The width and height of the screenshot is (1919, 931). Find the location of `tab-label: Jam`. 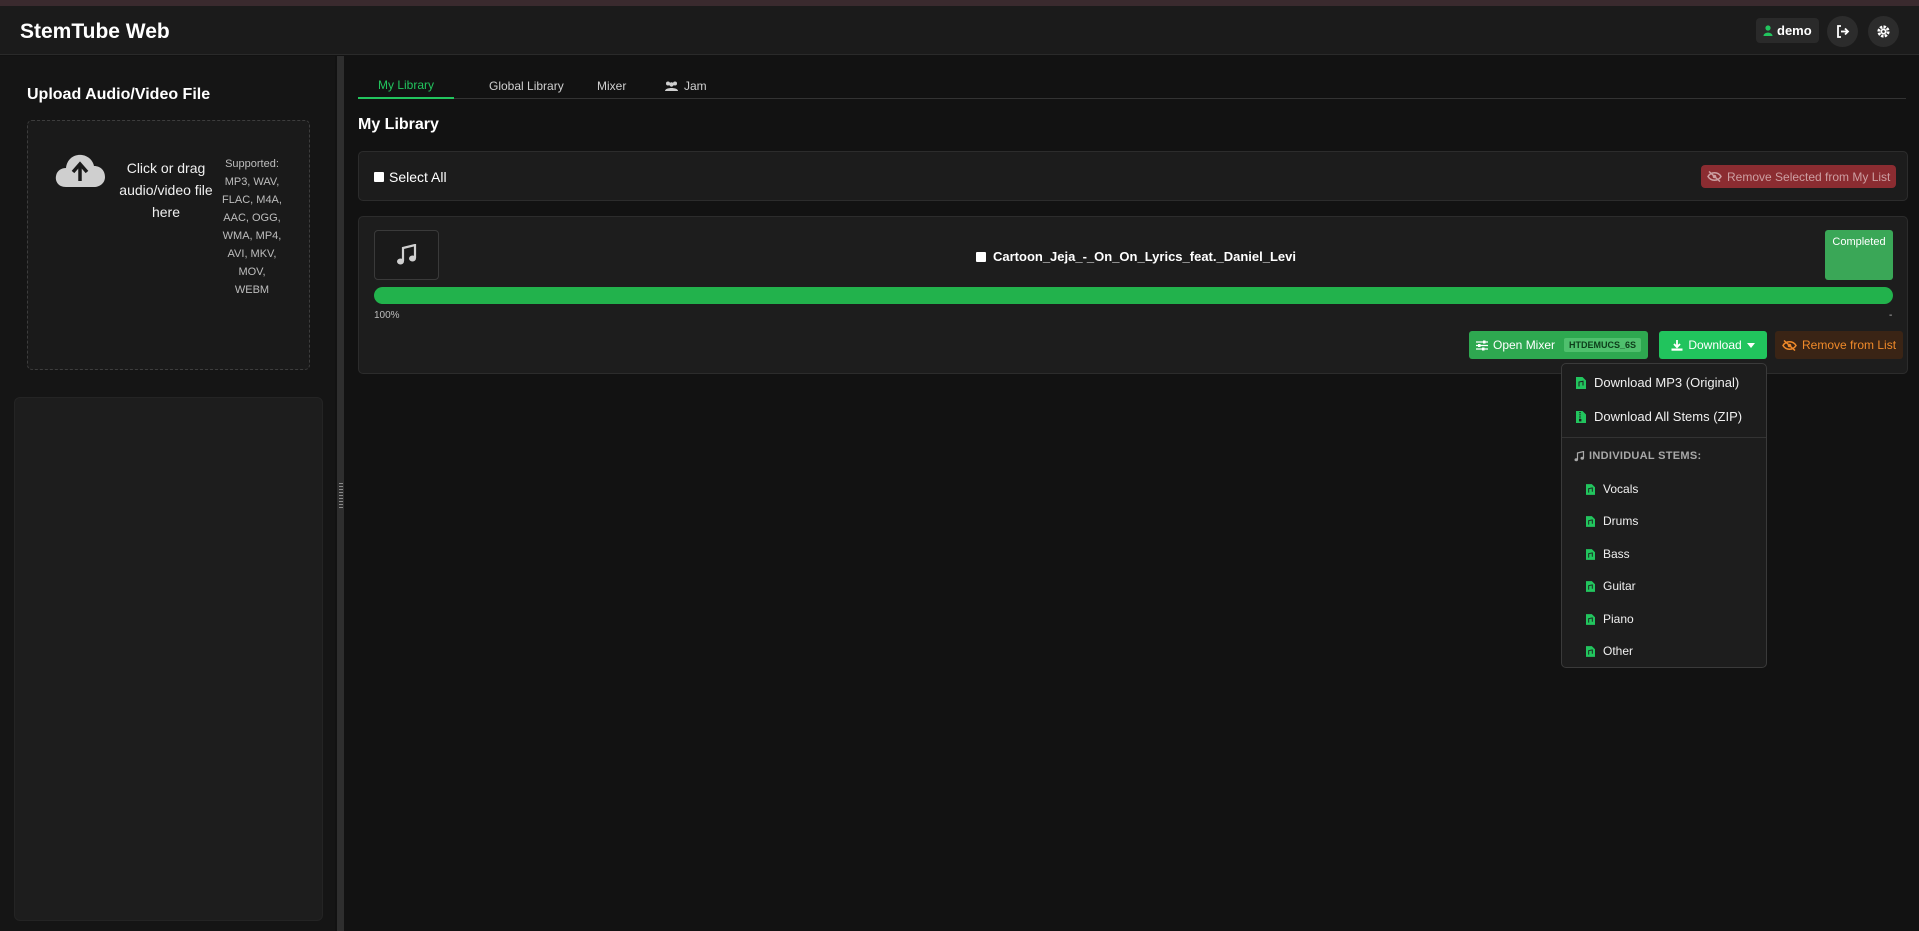

tab-label: Jam is located at coordinates (695, 85).